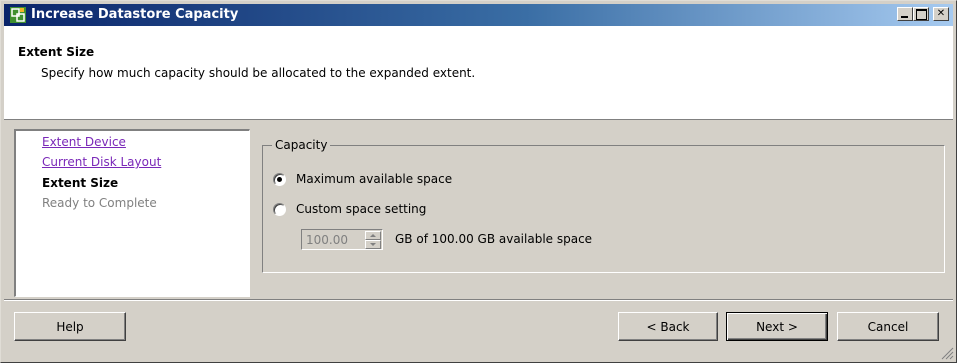  I want to click on nav-ready-to-complete: Ready to Complete, so click(99, 203).